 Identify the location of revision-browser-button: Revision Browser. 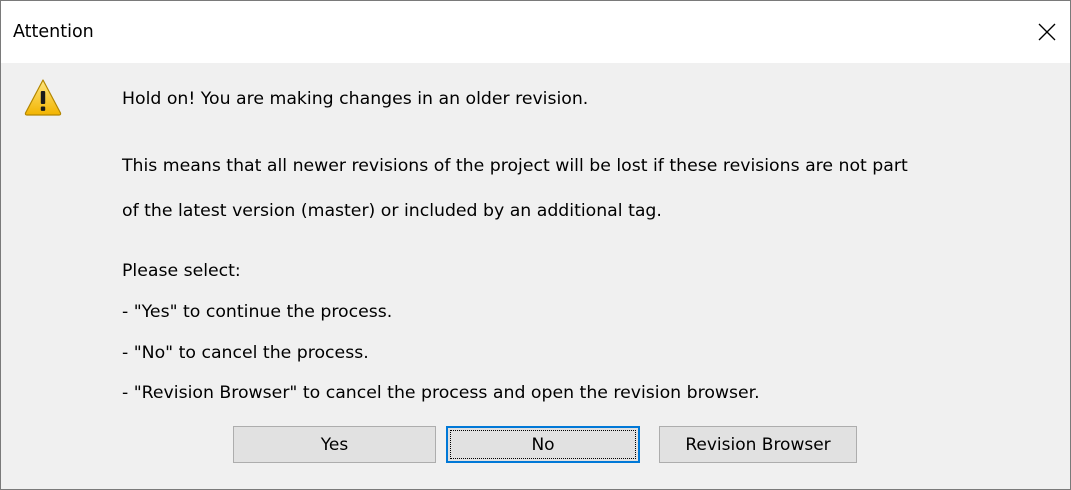
(758, 444).